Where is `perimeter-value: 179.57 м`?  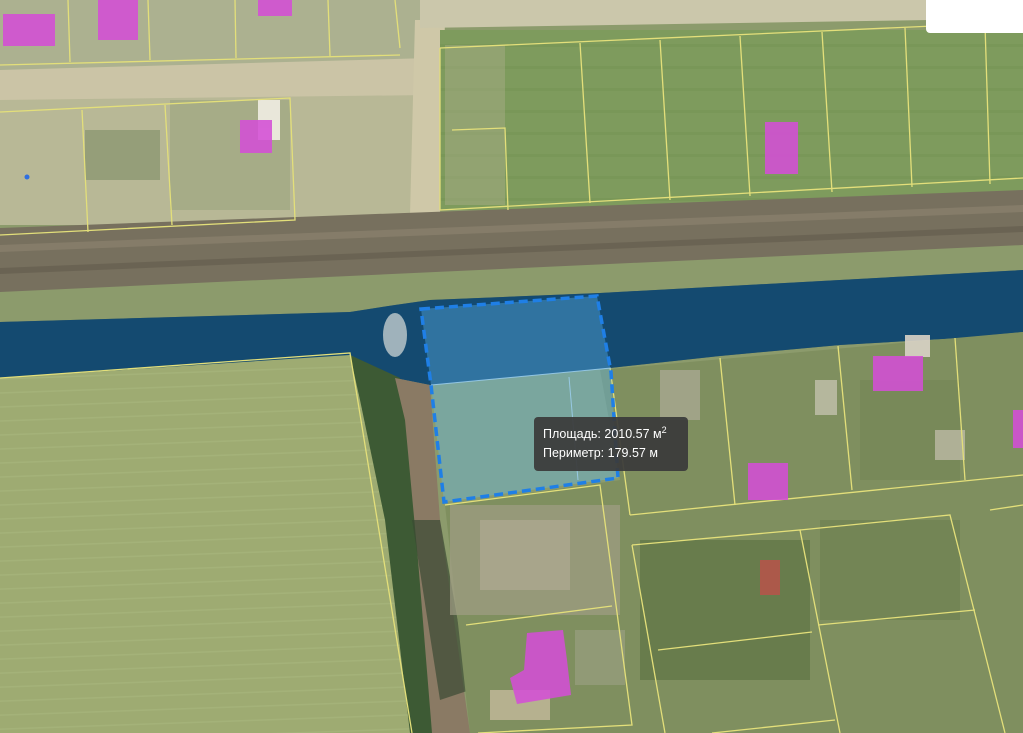
perimeter-value: 179.57 м is located at coordinates (632, 453).